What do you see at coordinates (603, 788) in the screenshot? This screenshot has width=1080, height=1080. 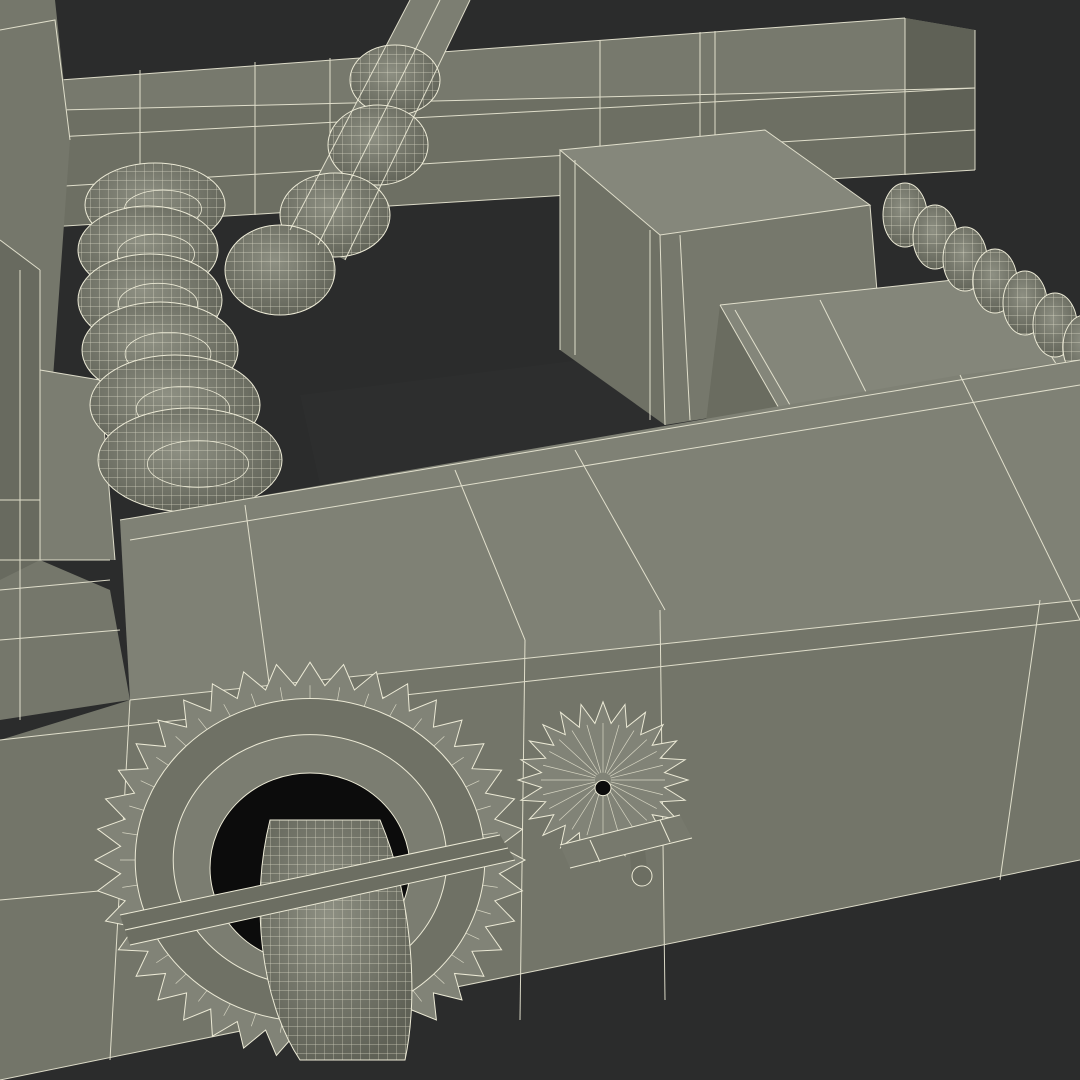 I see `gear-hole` at bounding box center [603, 788].